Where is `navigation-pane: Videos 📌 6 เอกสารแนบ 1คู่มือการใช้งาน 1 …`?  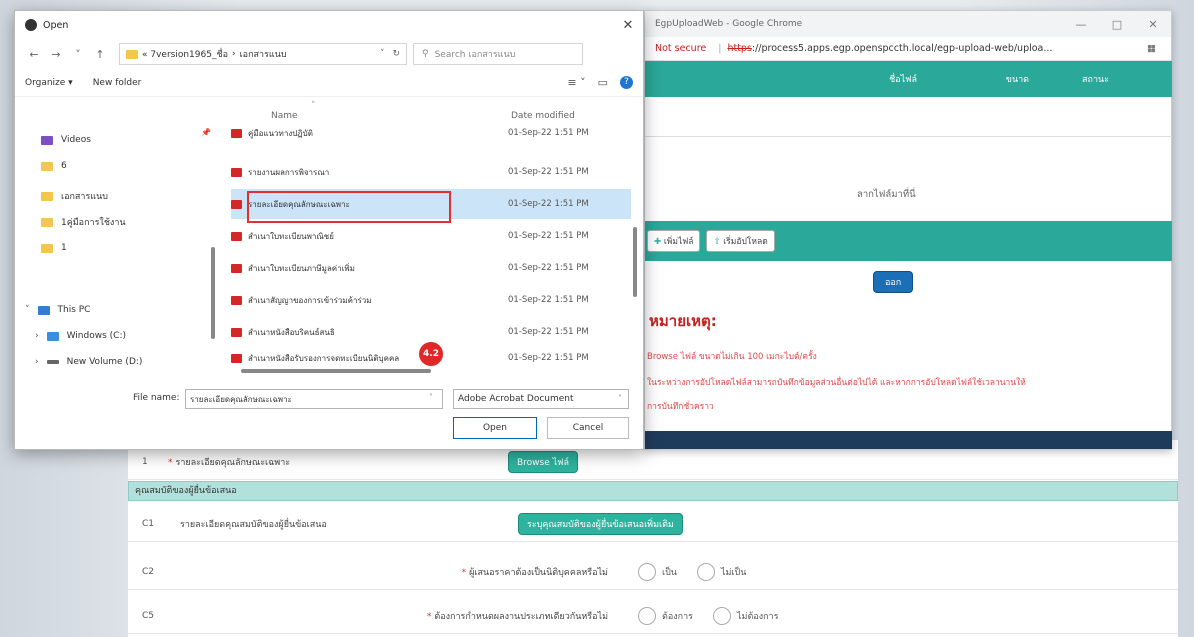 navigation-pane: Videos 📌 6 เอกสารแนบ 1คู่มือการใช้งาน 1 … is located at coordinates (115, 240).